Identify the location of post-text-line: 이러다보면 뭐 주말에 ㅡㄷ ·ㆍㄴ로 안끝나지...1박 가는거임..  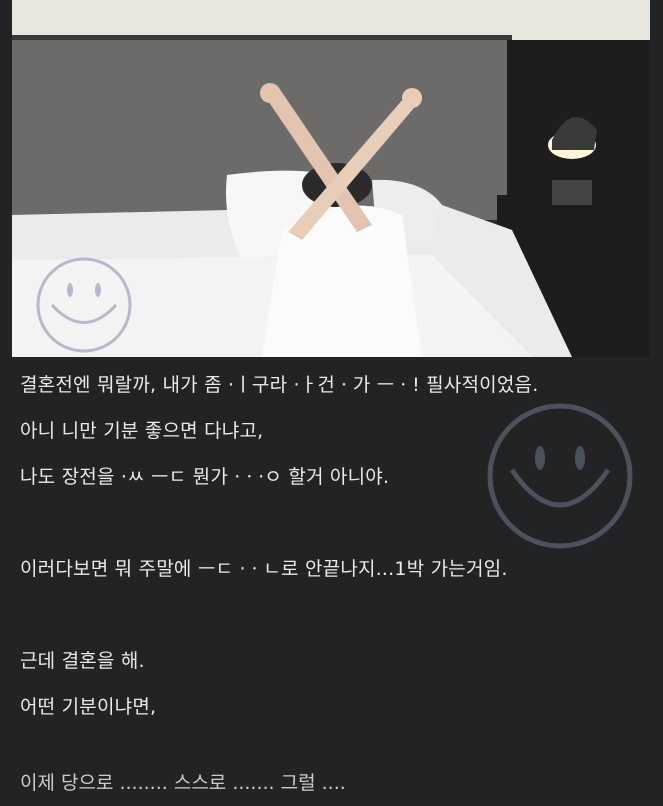
(264, 569).